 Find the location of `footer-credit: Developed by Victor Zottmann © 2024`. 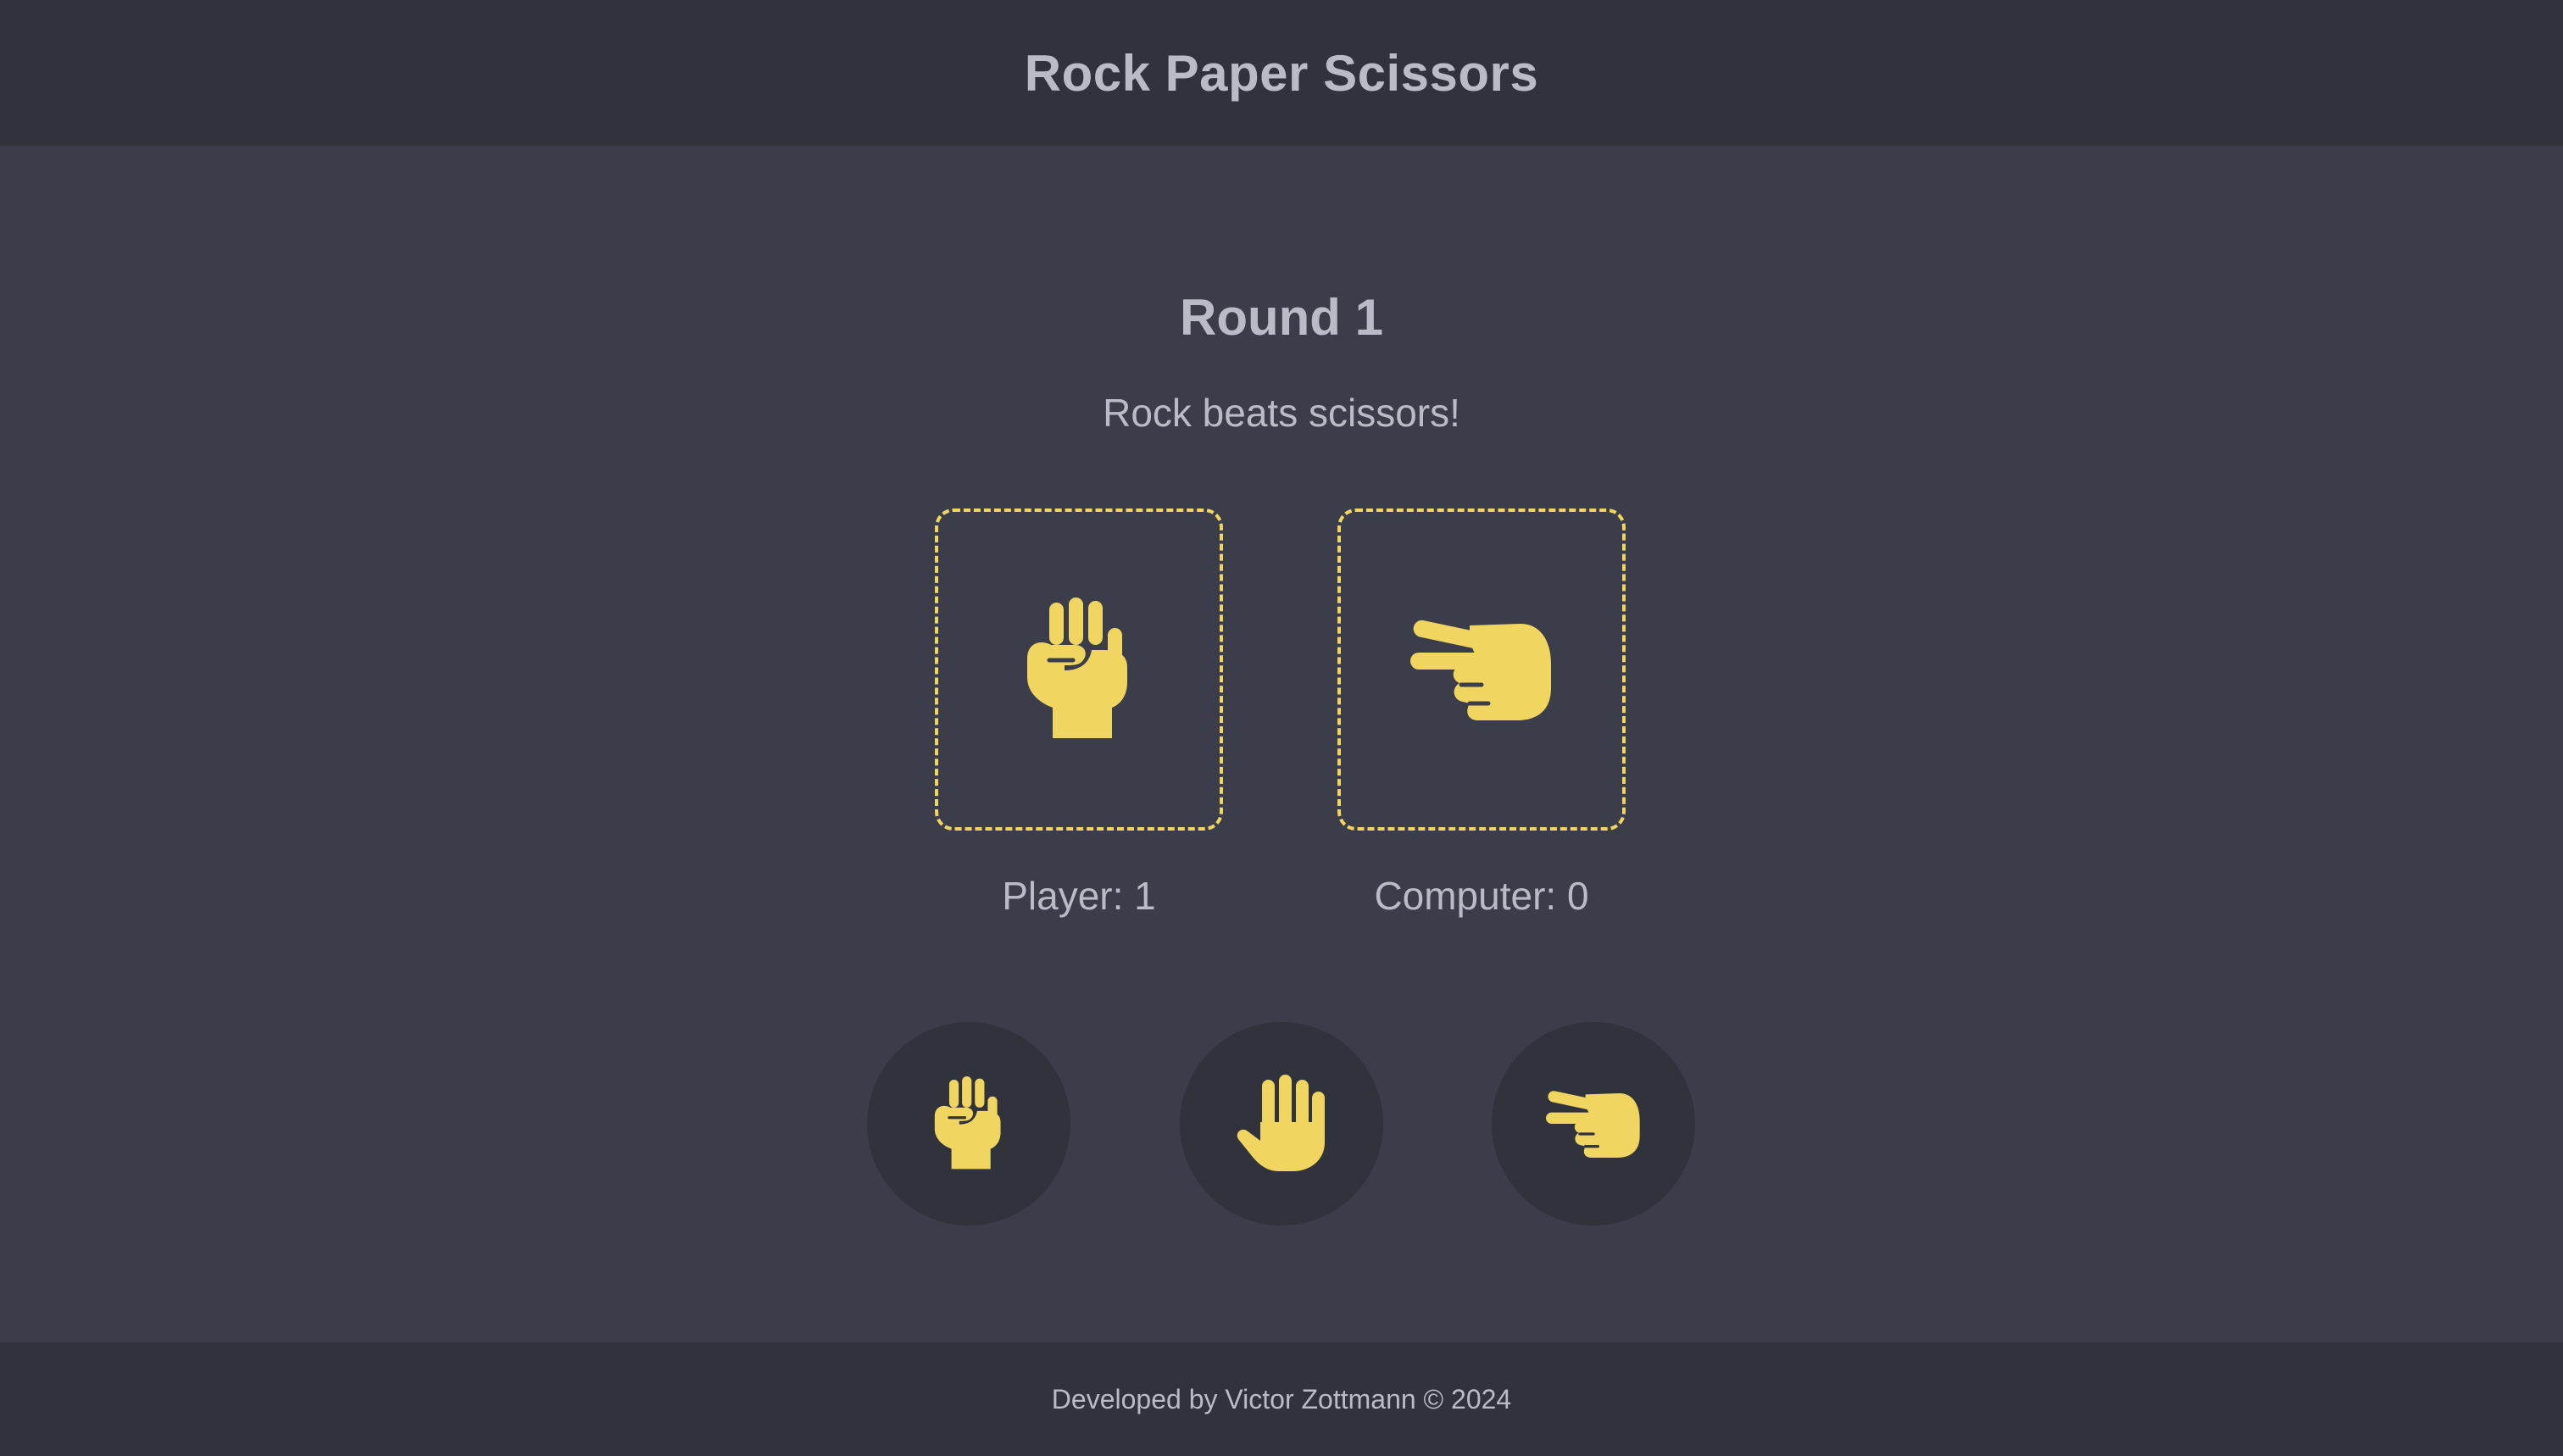

footer-credit: Developed by Victor Zottmann © 2024 is located at coordinates (1281, 1399).